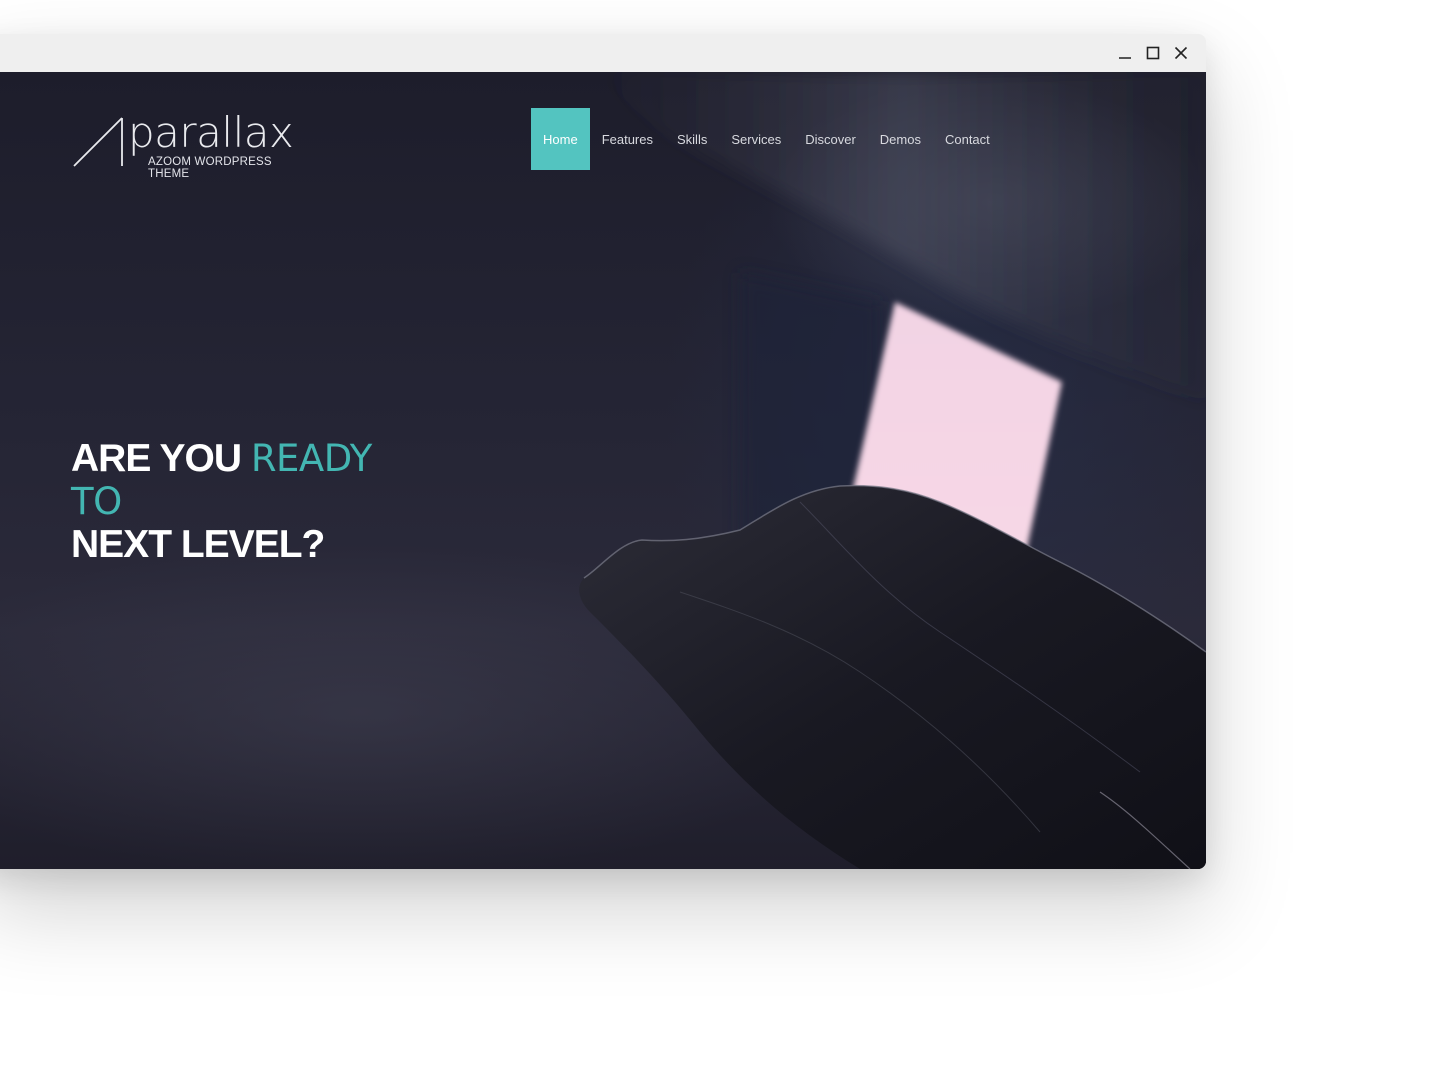 Image resolution: width=1434 pixels, height=1080 pixels. I want to click on window-controls, so click(1153, 53).